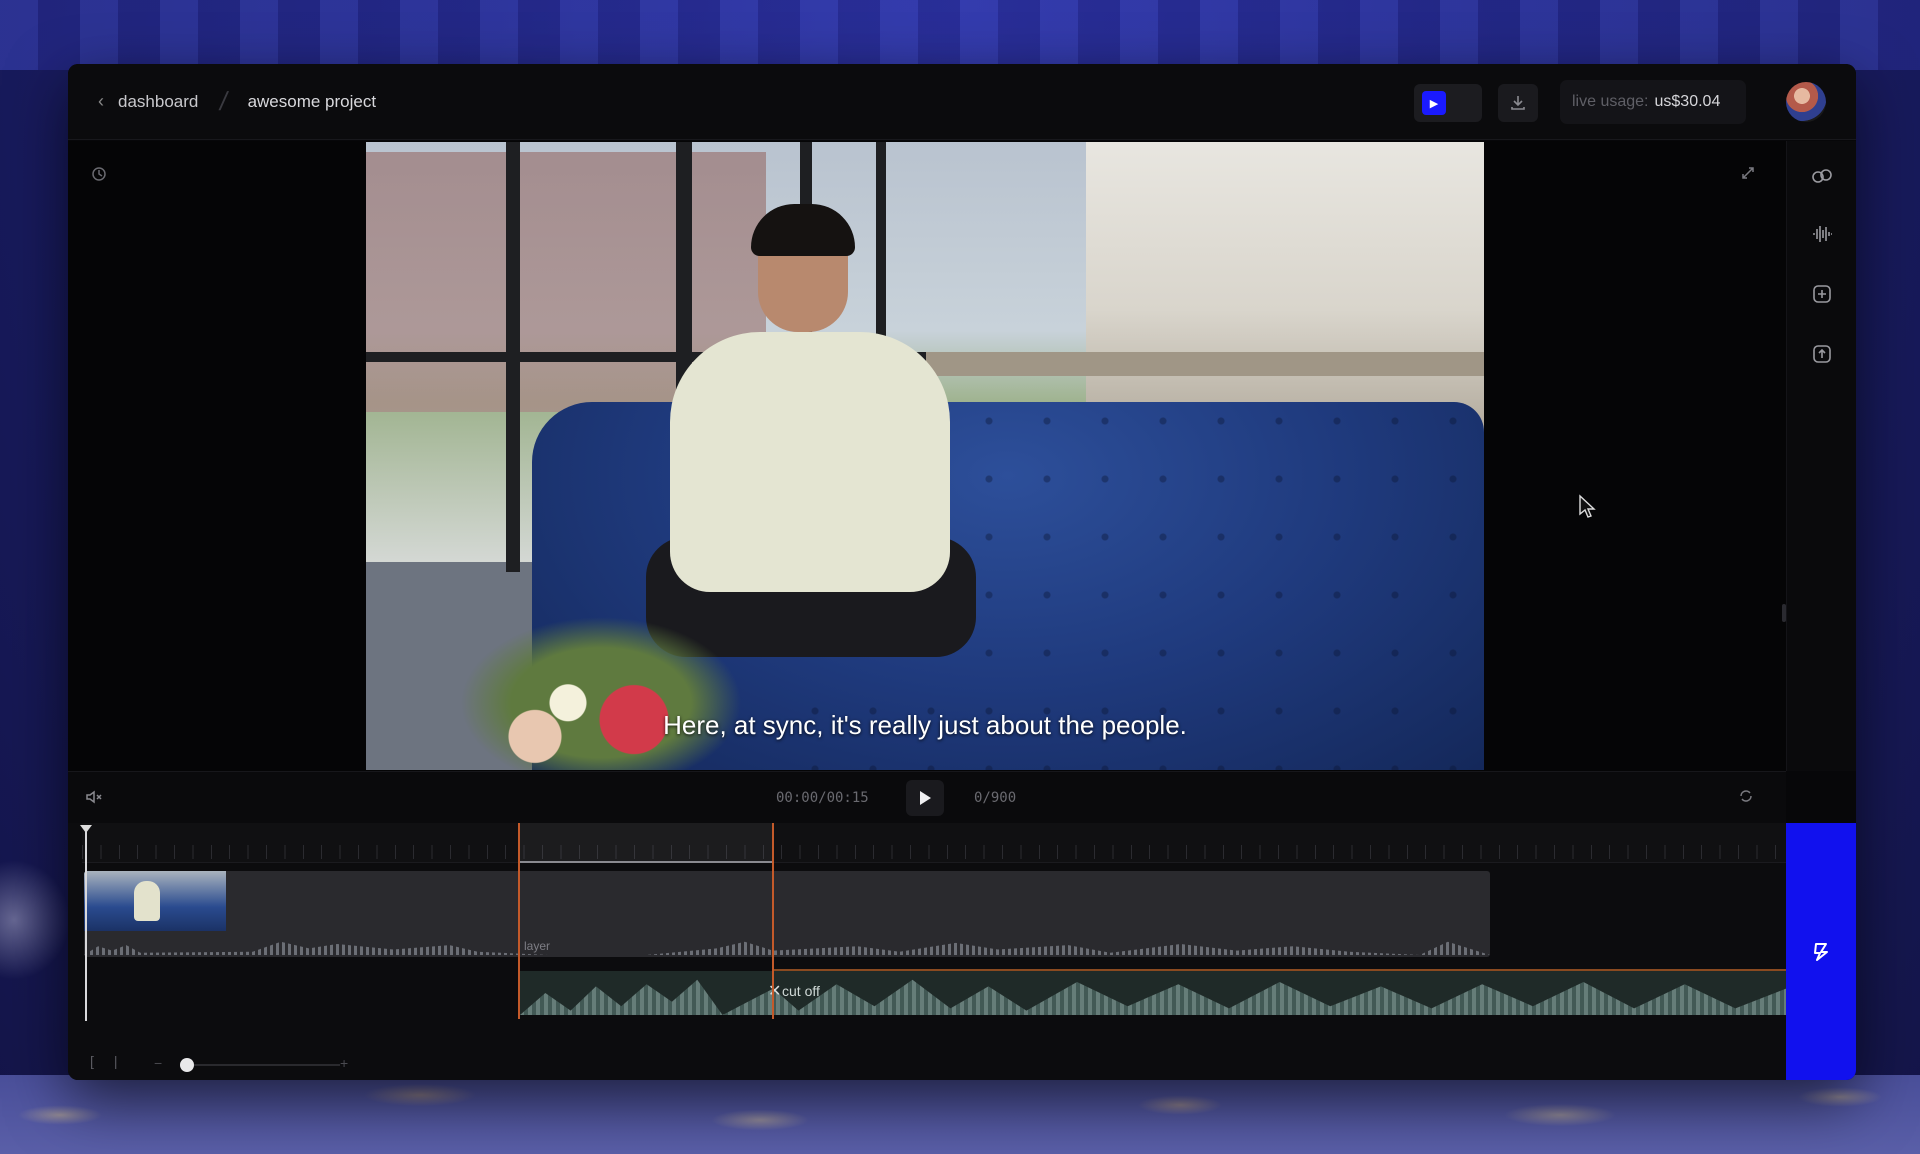 The height and width of the screenshot is (1154, 1920). What do you see at coordinates (1687, 101) in the screenshot?
I see `usage-value: us$30.04` at bounding box center [1687, 101].